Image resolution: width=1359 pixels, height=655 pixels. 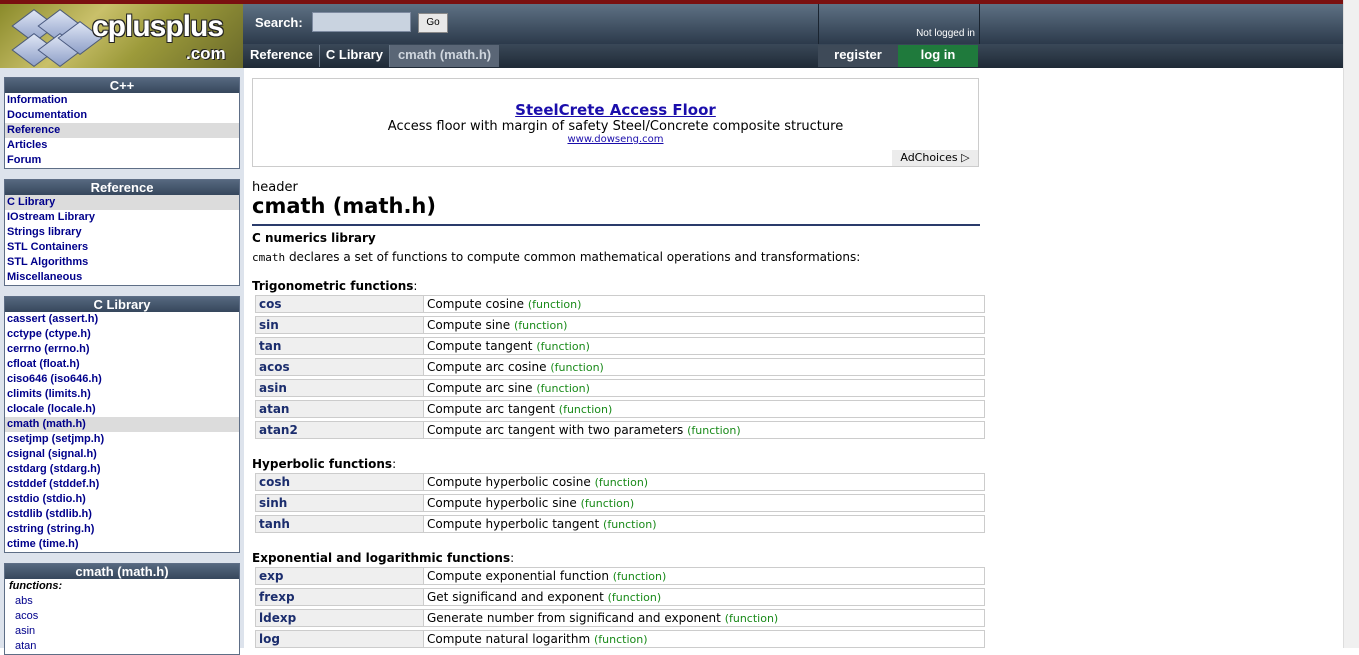 I want to click on sidebar-item-cstdarg: cstdarg (stdarg.h), so click(x=122, y=469).